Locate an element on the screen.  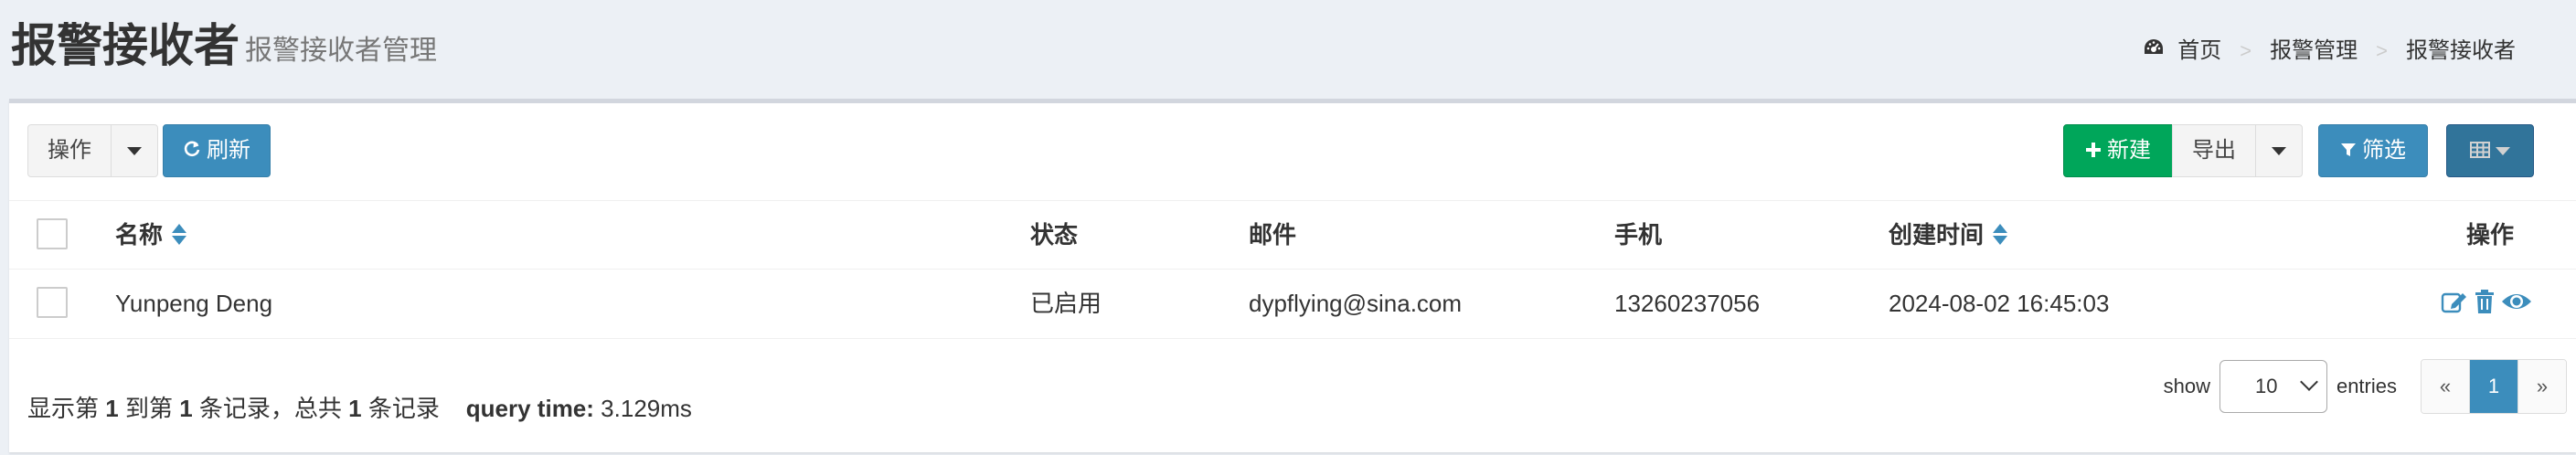
breadcrumb: 首页 > 报警管理 > 报警接收者 is located at coordinates (2329, 52).